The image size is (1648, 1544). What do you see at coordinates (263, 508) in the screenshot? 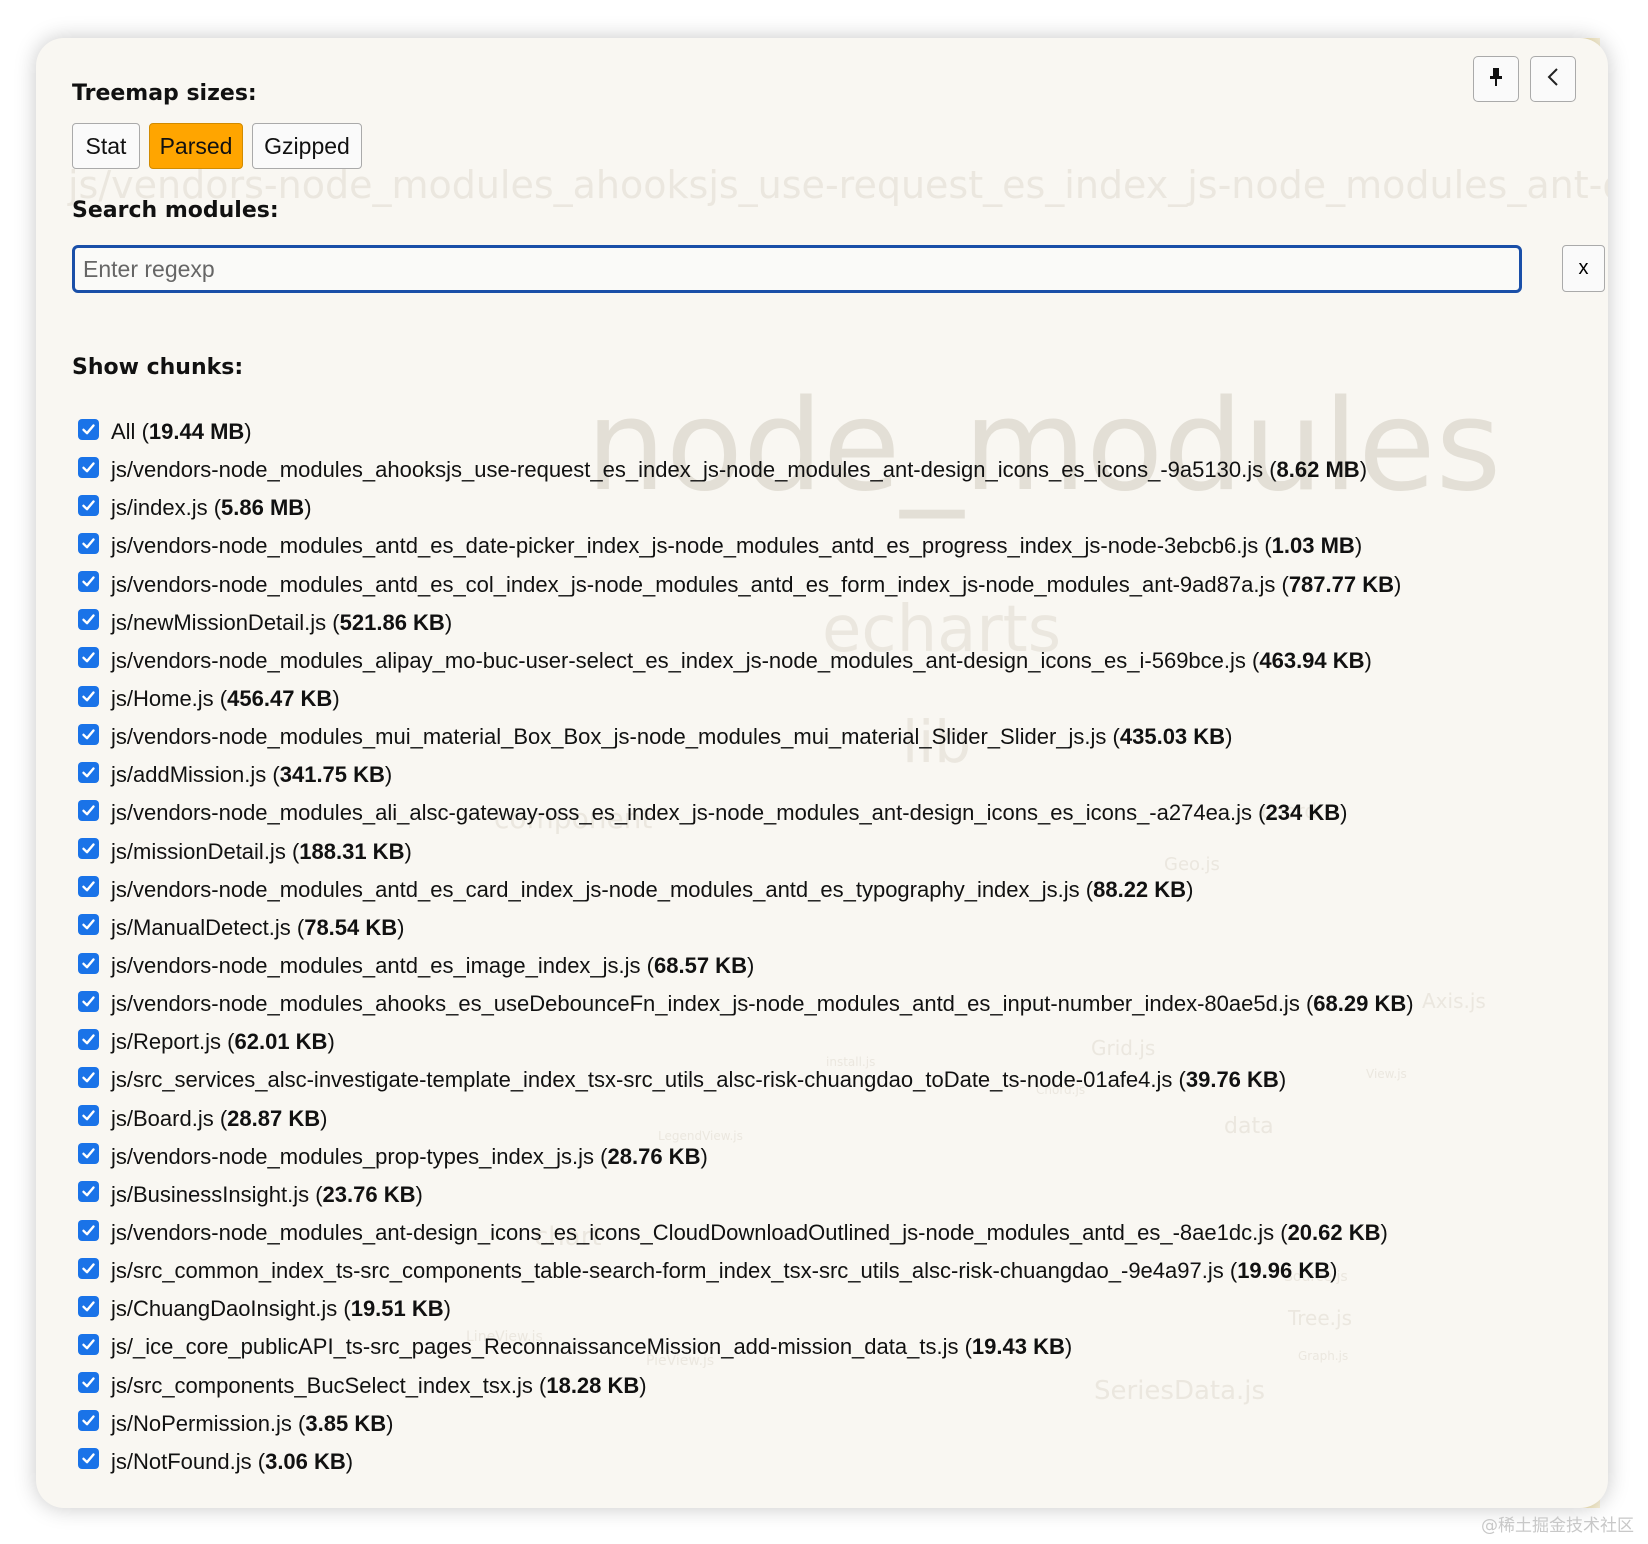
I see `chunk-size: 5.86 MB` at bounding box center [263, 508].